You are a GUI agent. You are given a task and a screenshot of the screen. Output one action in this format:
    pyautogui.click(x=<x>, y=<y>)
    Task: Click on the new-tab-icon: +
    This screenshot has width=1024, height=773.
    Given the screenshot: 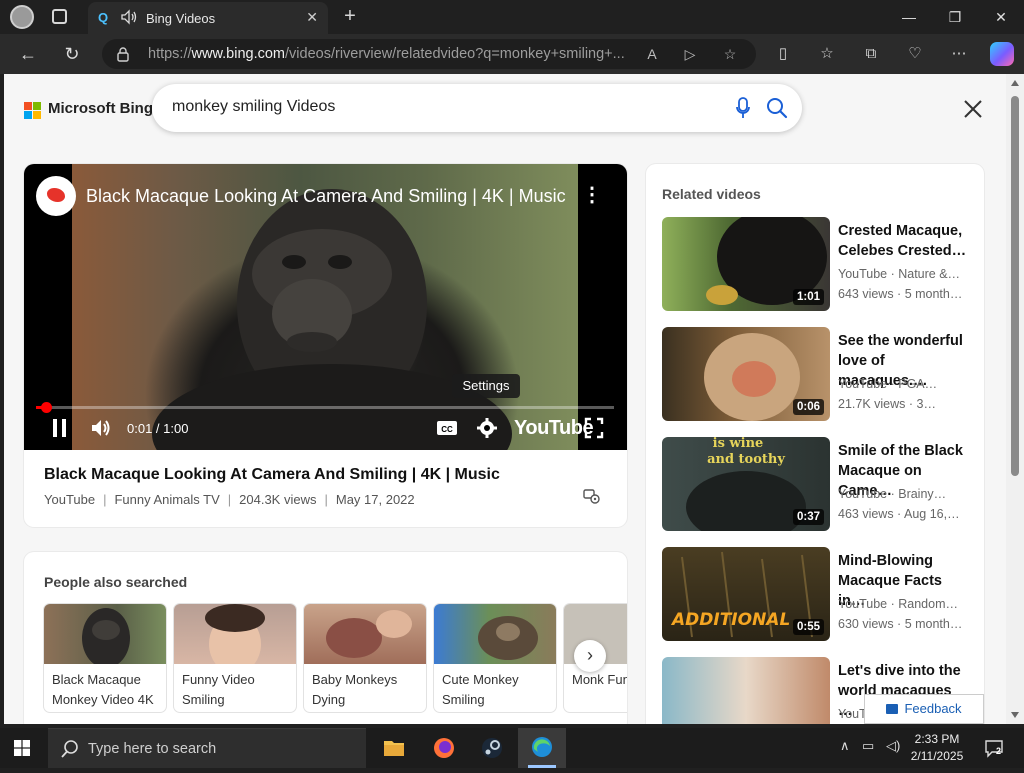 What is the action you would take?
    pyautogui.click(x=350, y=16)
    